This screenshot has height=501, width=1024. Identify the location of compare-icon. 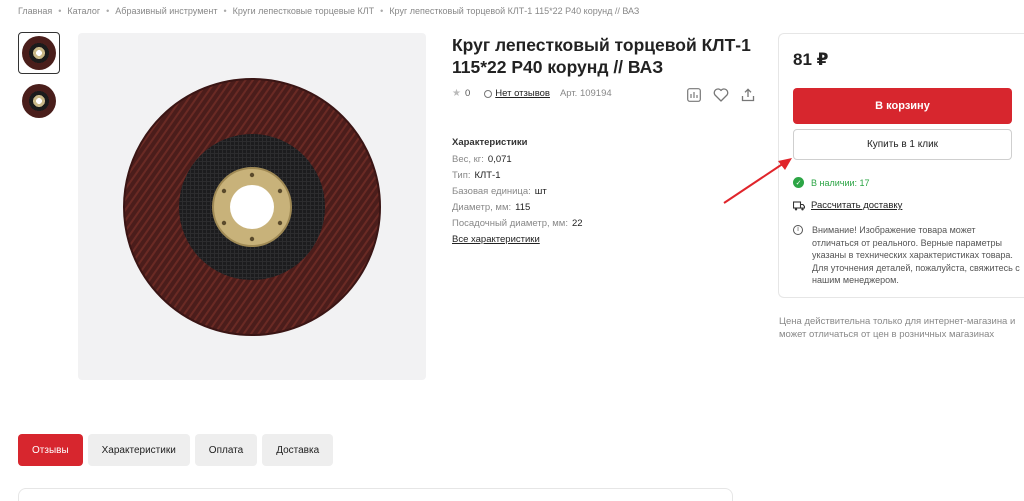
(694, 95).